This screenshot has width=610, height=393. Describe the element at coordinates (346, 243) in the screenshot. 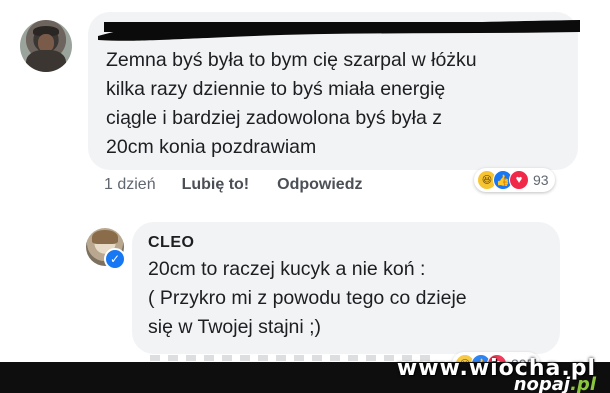

I see `reply-author-name: CLEO` at that location.